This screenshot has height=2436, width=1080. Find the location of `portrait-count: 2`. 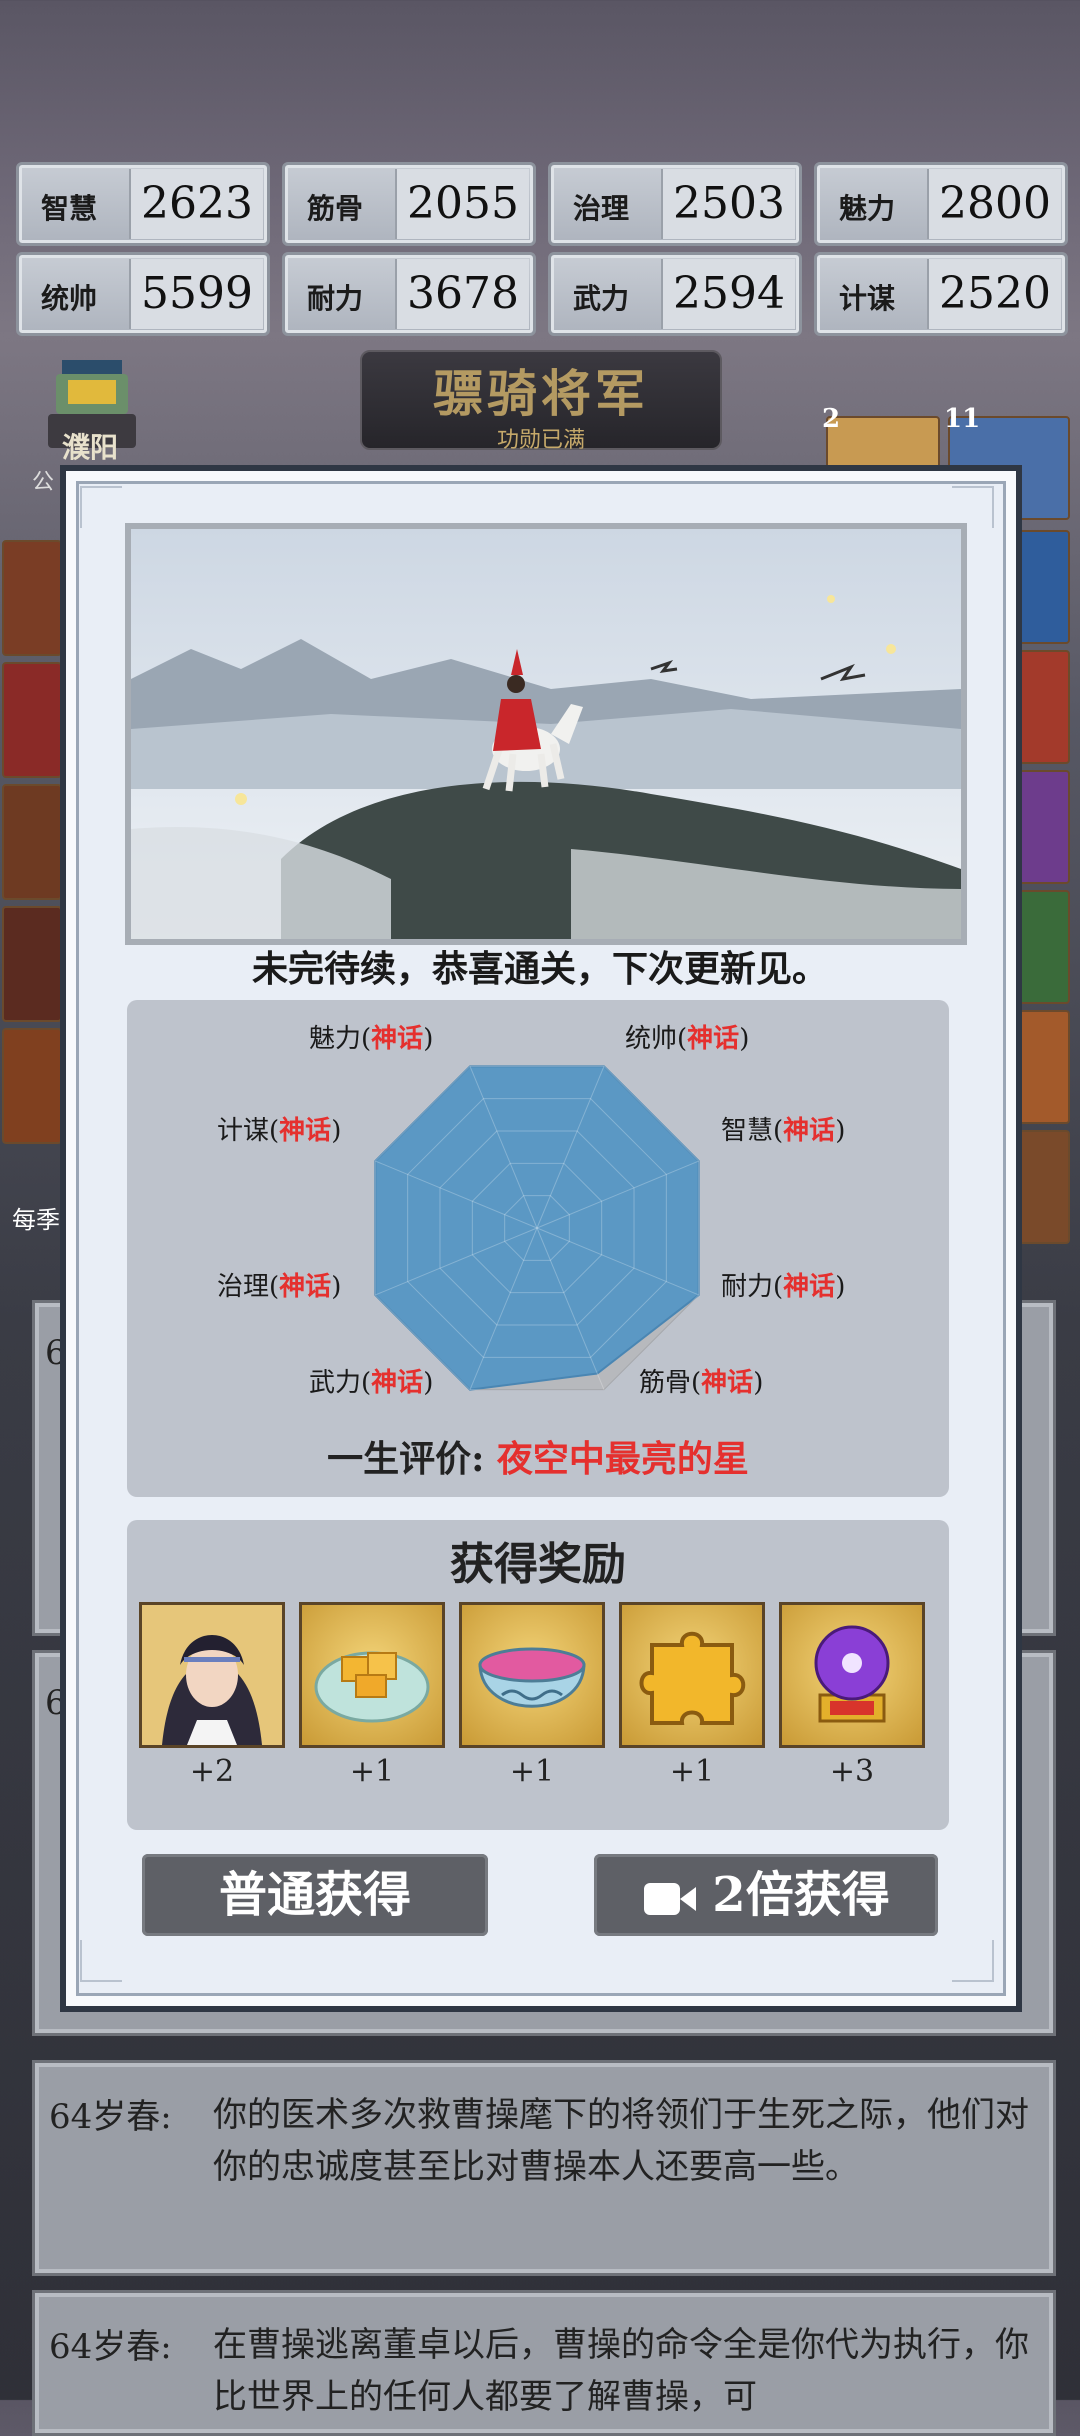

portrait-count: 2 is located at coordinates (831, 419).